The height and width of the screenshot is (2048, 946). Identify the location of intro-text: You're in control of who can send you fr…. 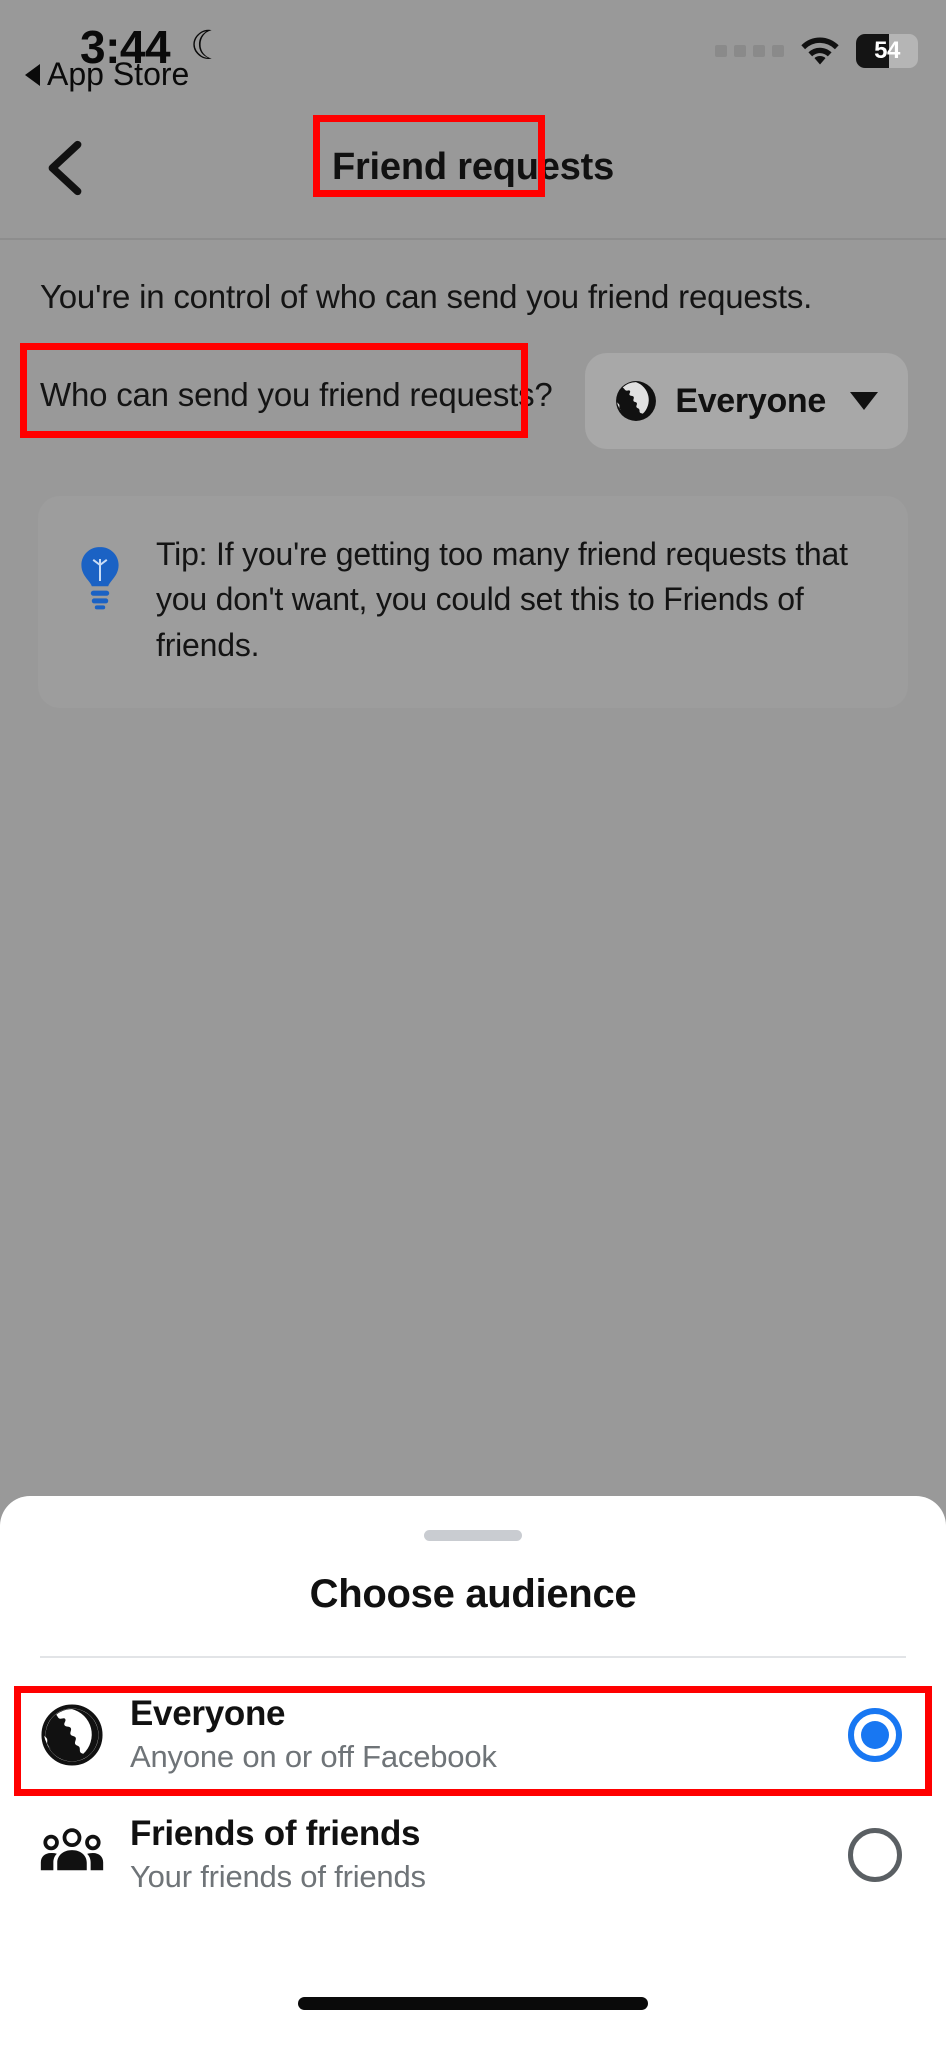
(426, 296).